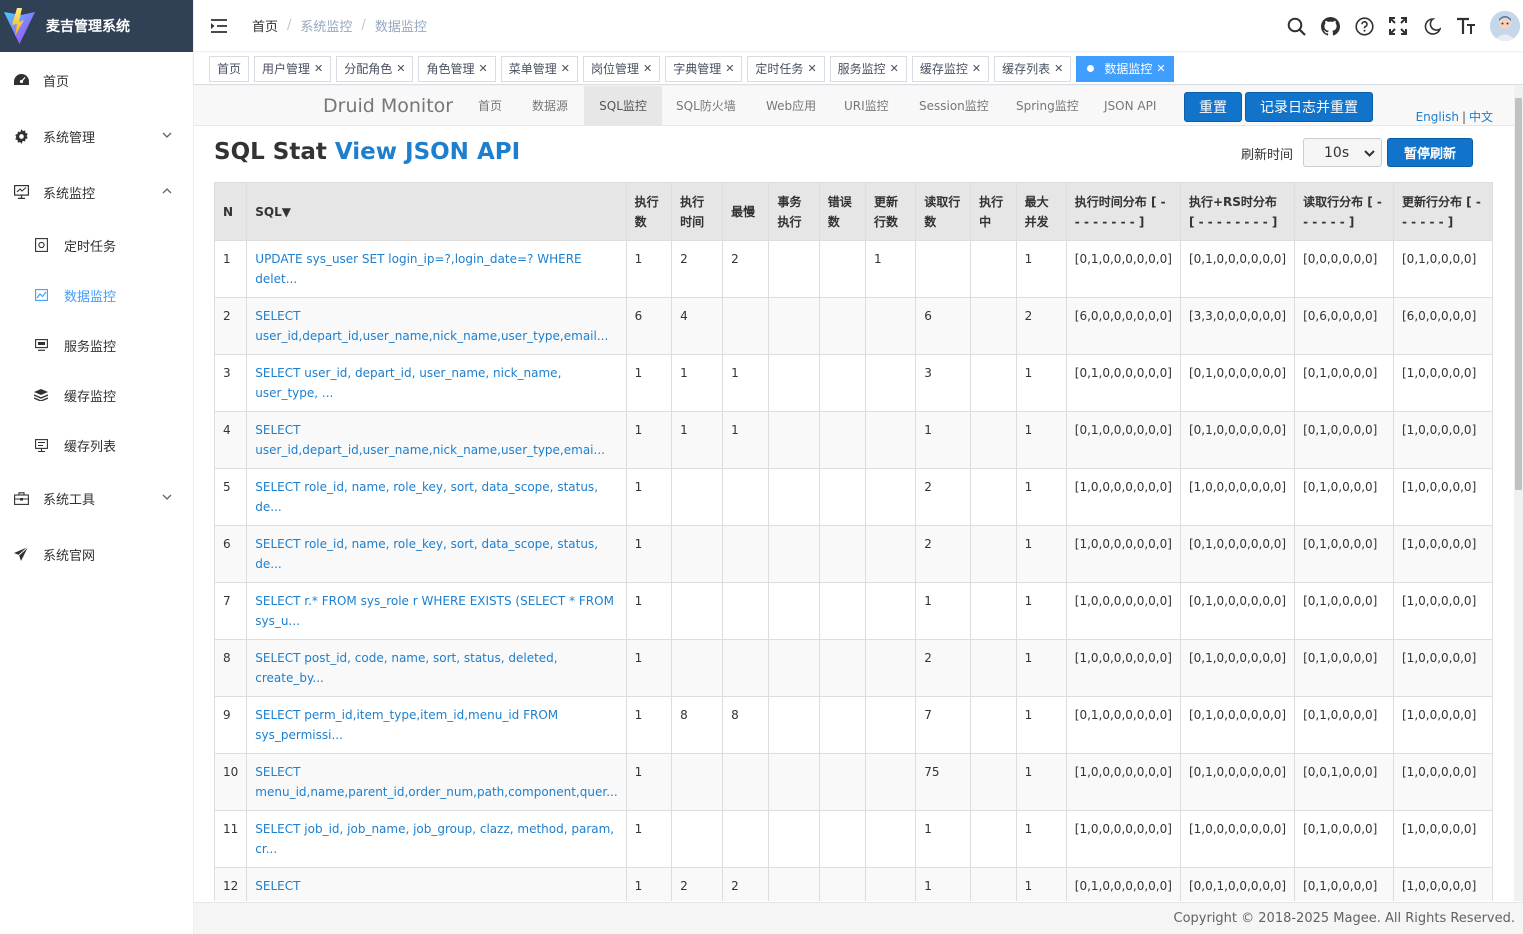  I want to click on table-cell: [1,0,0,0,0,0], so click(1443, 440).